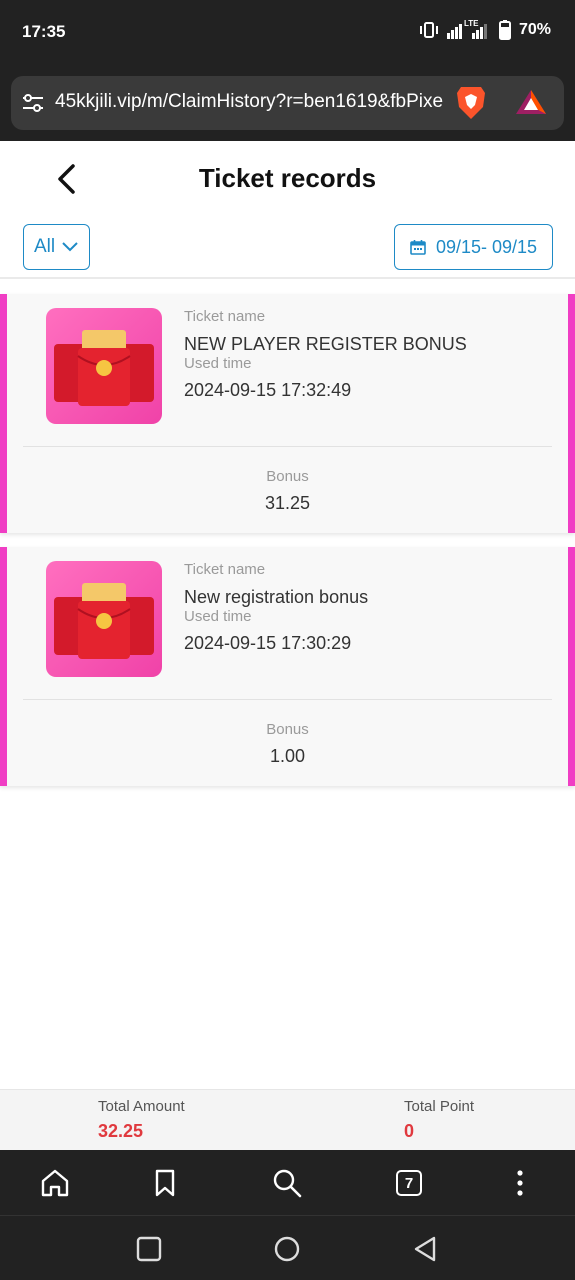  I want to click on status-icons: LTE 70%, so click(485, 29).